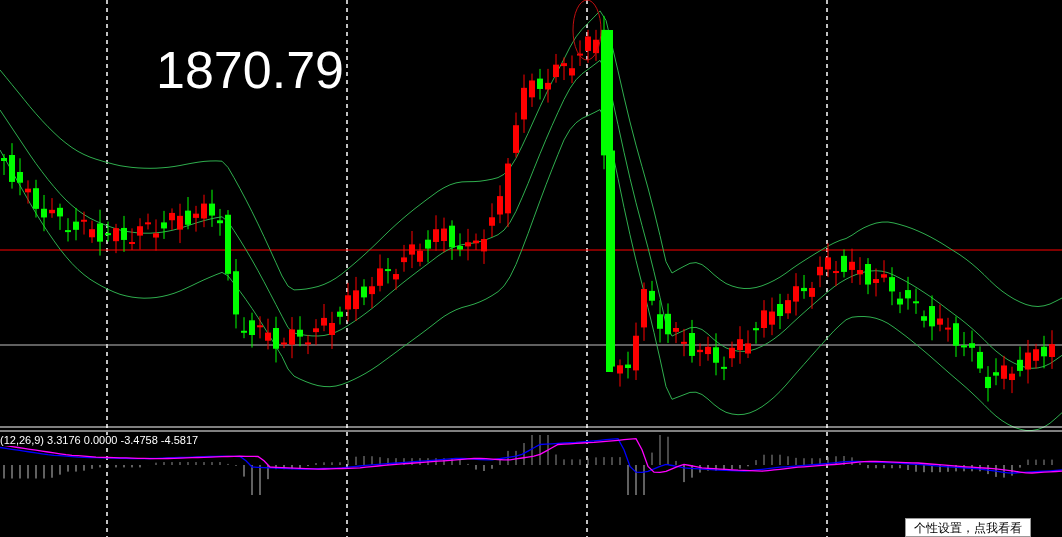  Describe the element at coordinates (968, 527) in the screenshot. I see `settings-popup: 个性设置，点我看看` at that location.